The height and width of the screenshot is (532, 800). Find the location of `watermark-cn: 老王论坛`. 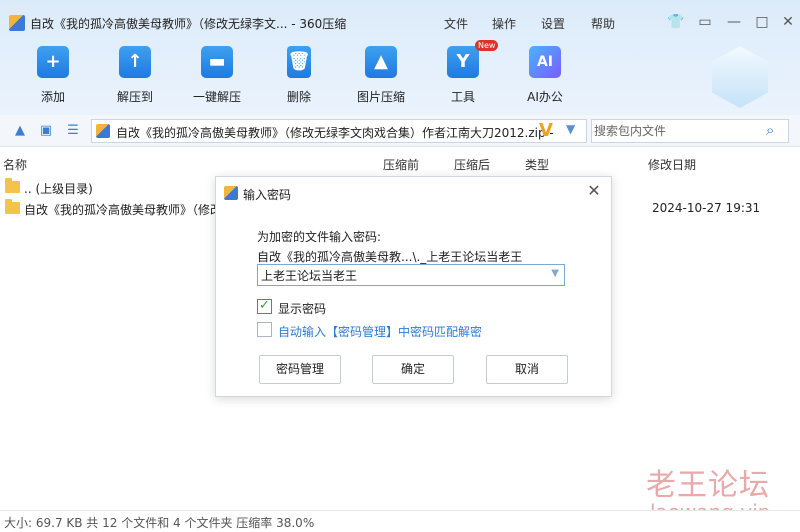

watermark-cn: 老王论坛 is located at coordinates (708, 485).